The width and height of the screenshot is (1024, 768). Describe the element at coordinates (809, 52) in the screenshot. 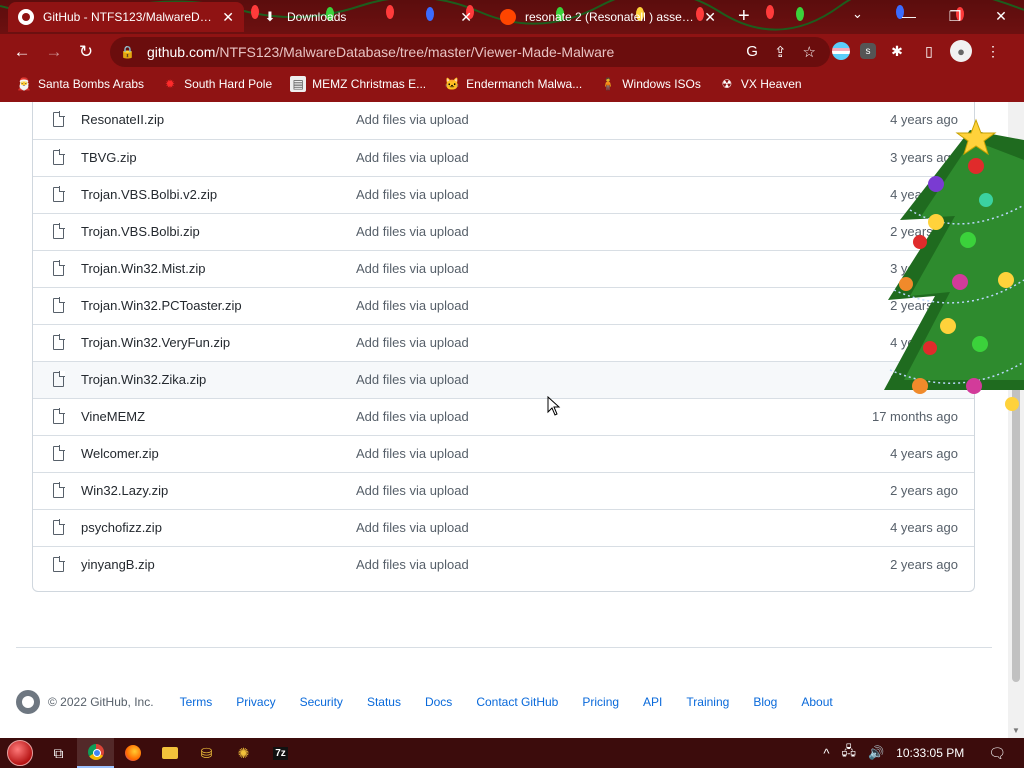

I see `bookmark-star-icon: ☆` at that location.